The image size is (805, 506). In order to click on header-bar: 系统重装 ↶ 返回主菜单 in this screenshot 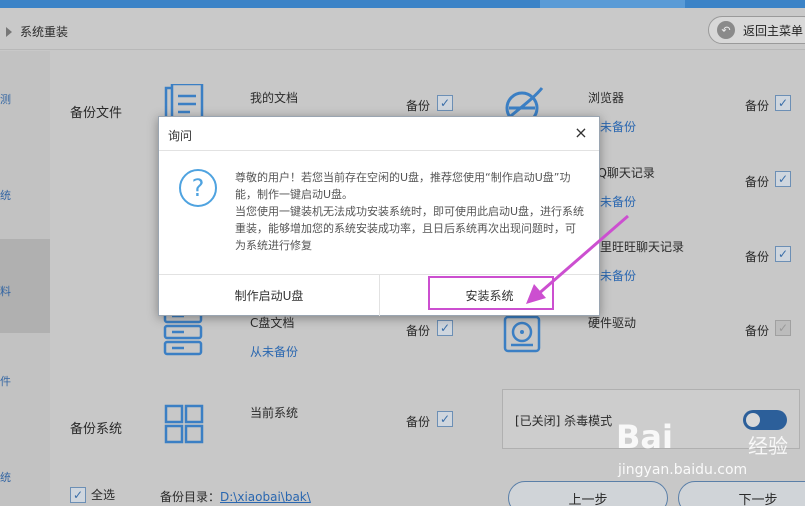, I will do `click(402, 29)`.